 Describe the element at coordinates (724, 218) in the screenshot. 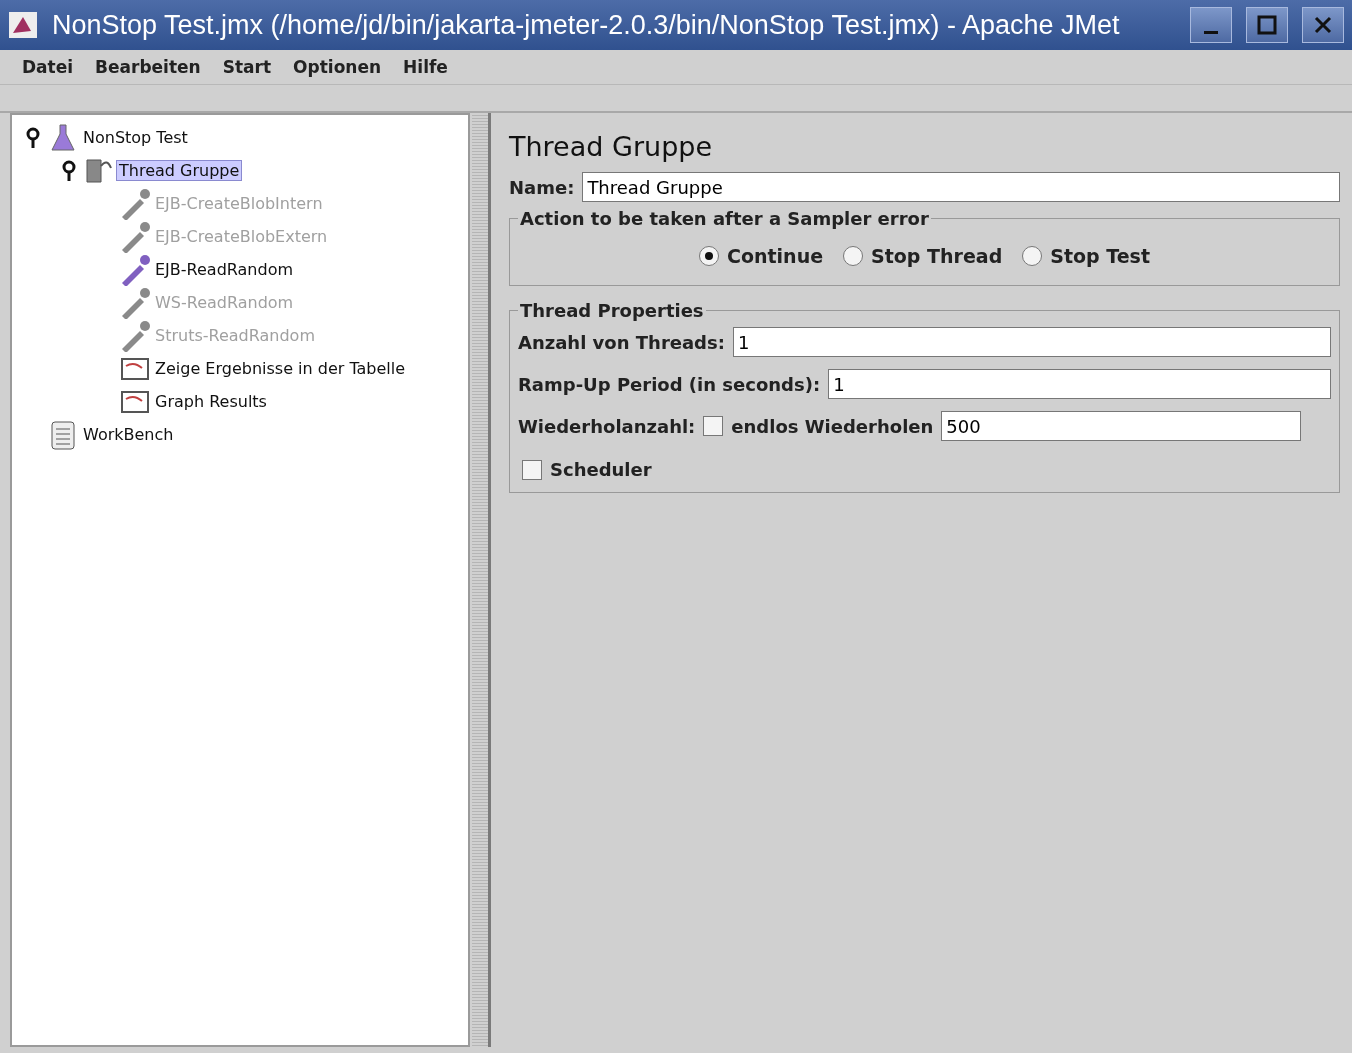

I see `group-title: Action to be taken after a Sampler error` at that location.